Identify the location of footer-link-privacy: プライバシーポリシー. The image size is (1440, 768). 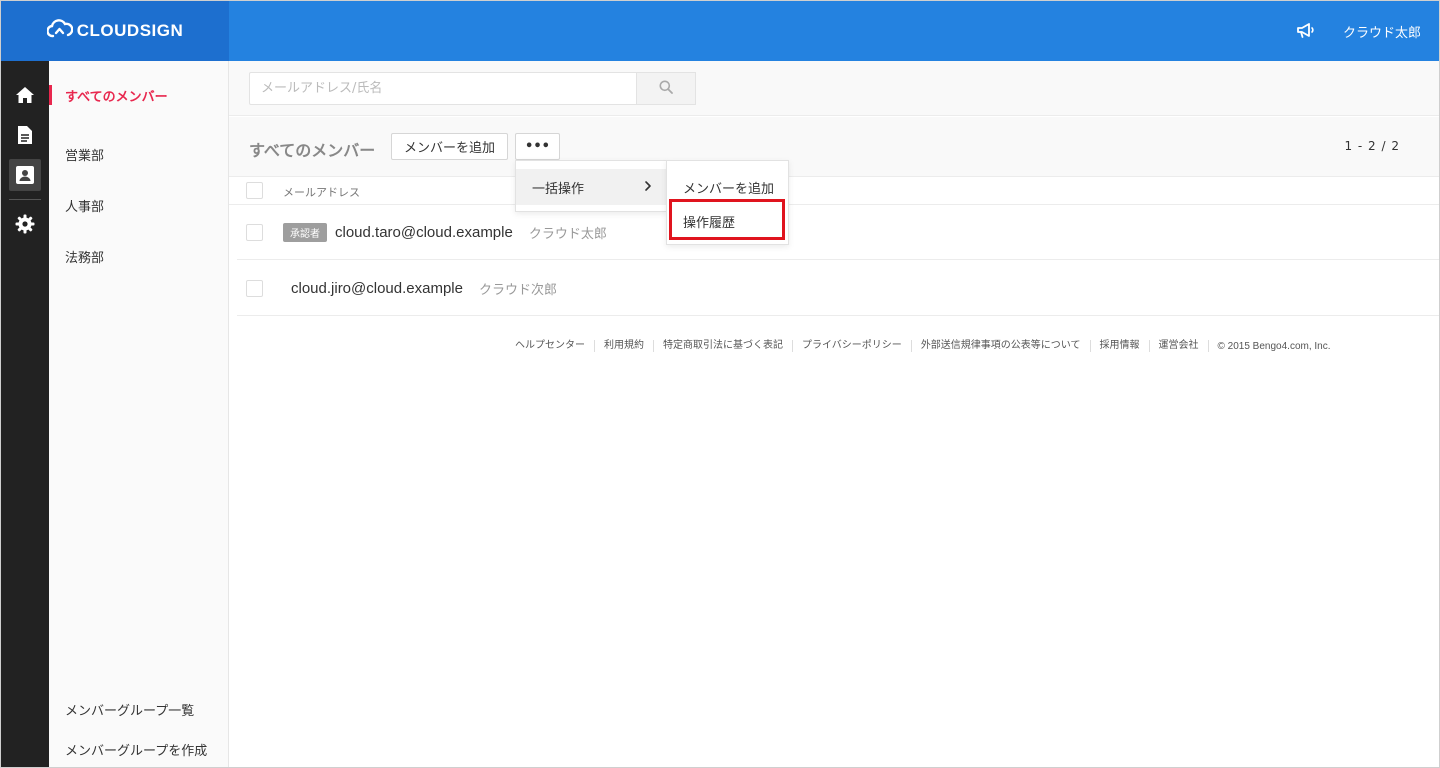
(852, 346).